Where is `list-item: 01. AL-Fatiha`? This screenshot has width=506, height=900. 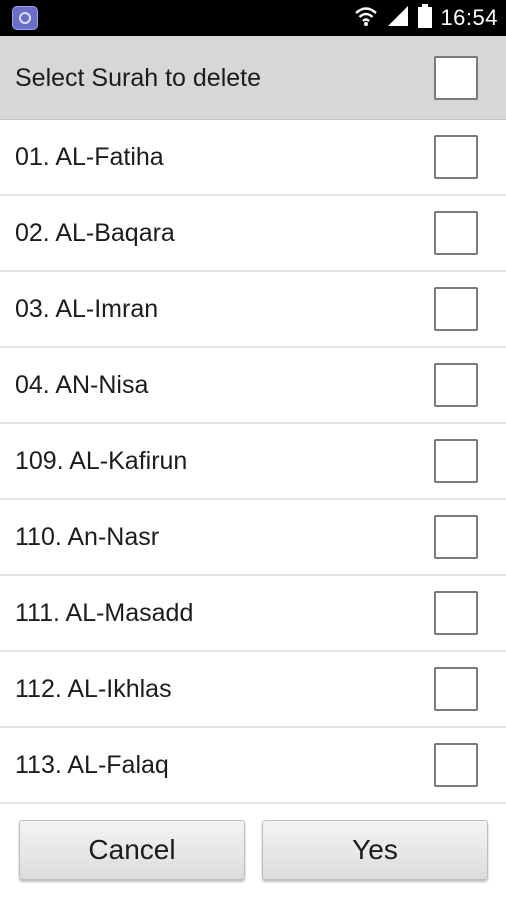
list-item: 01. AL-Fatiha is located at coordinates (253, 158).